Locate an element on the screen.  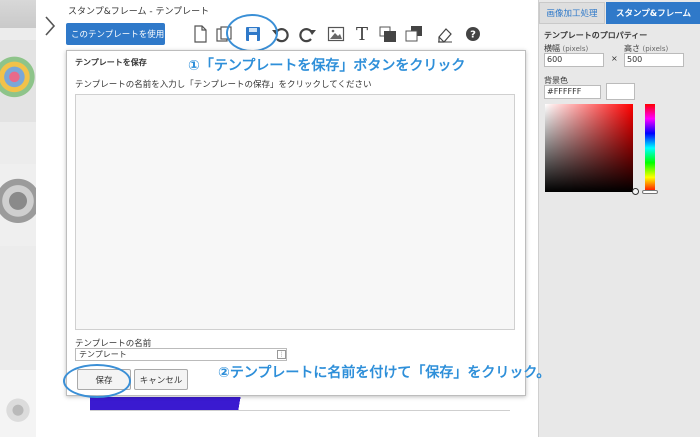
height-input: 500 is located at coordinates (654, 60).